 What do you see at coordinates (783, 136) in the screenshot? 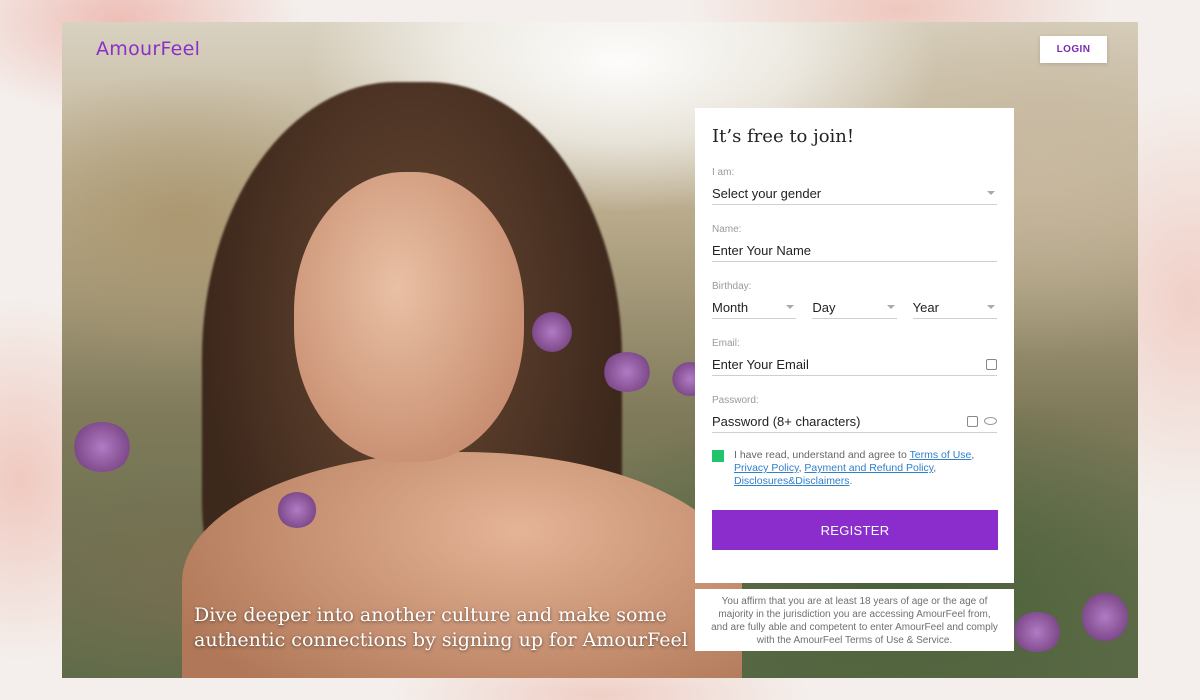
I see `form-title: It’s free to join!` at bounding box center [783, 136].